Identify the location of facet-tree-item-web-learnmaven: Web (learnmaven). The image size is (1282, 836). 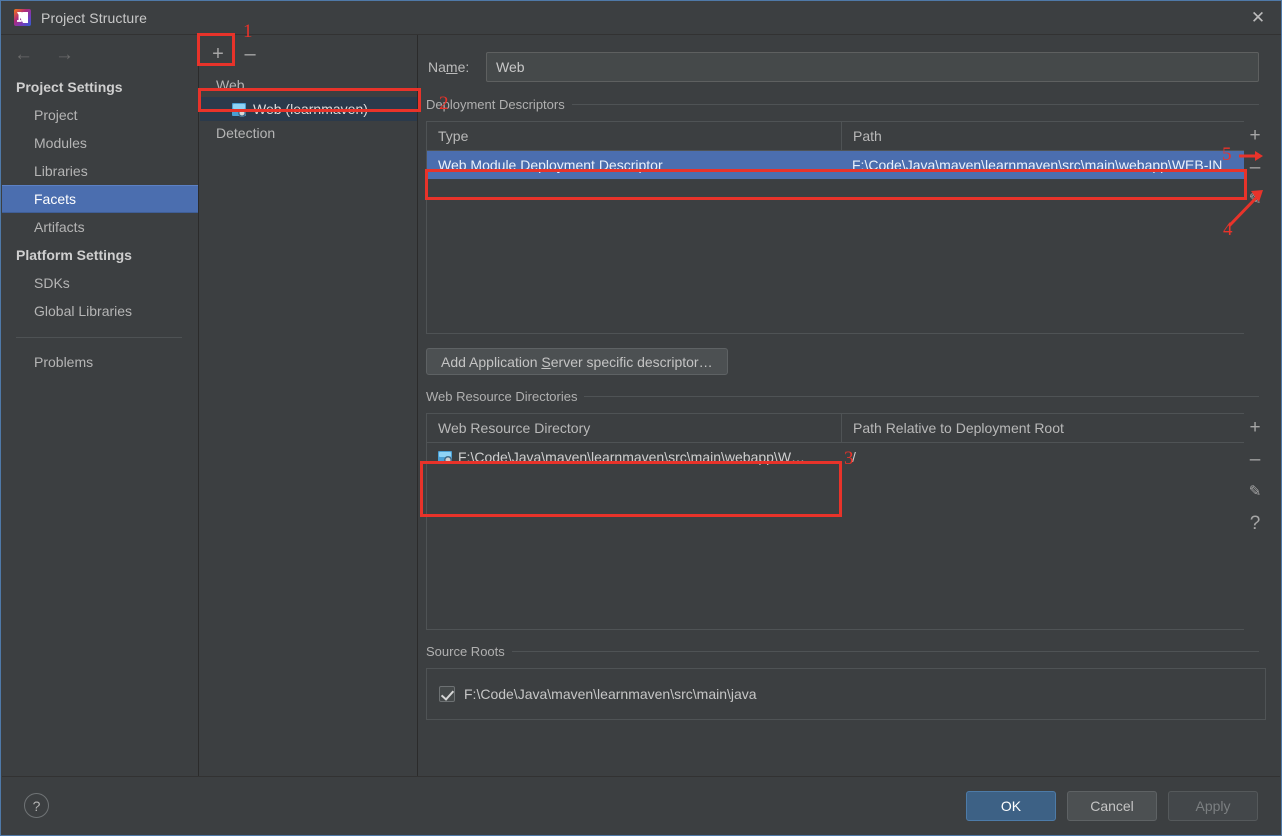
(308, 109).